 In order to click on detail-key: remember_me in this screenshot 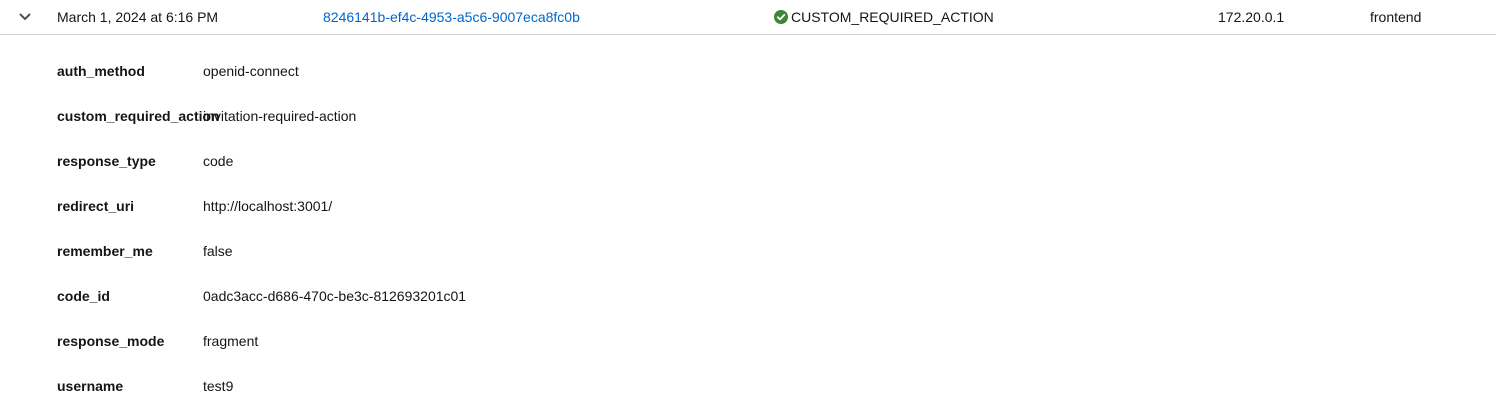, I will do `click(105, 251)`.